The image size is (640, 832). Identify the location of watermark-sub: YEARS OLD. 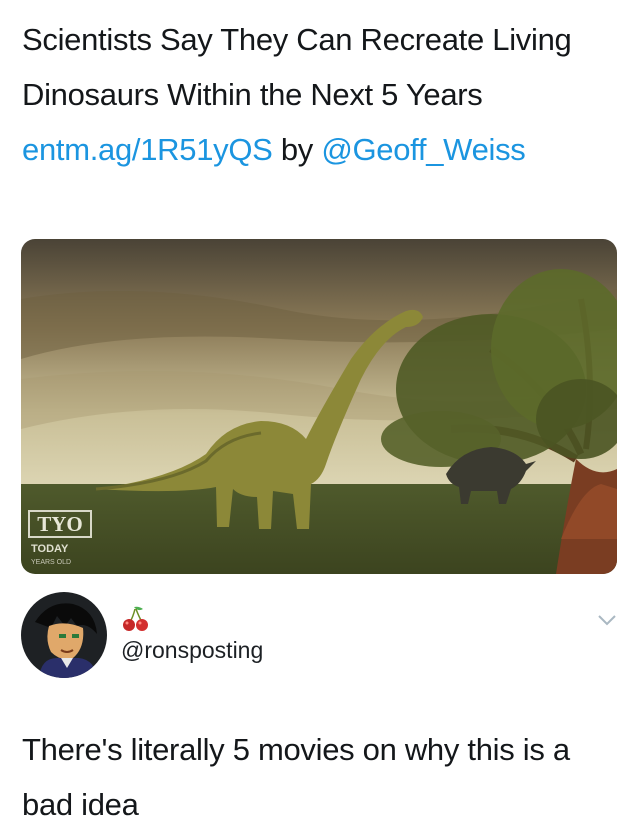
(51, 562).